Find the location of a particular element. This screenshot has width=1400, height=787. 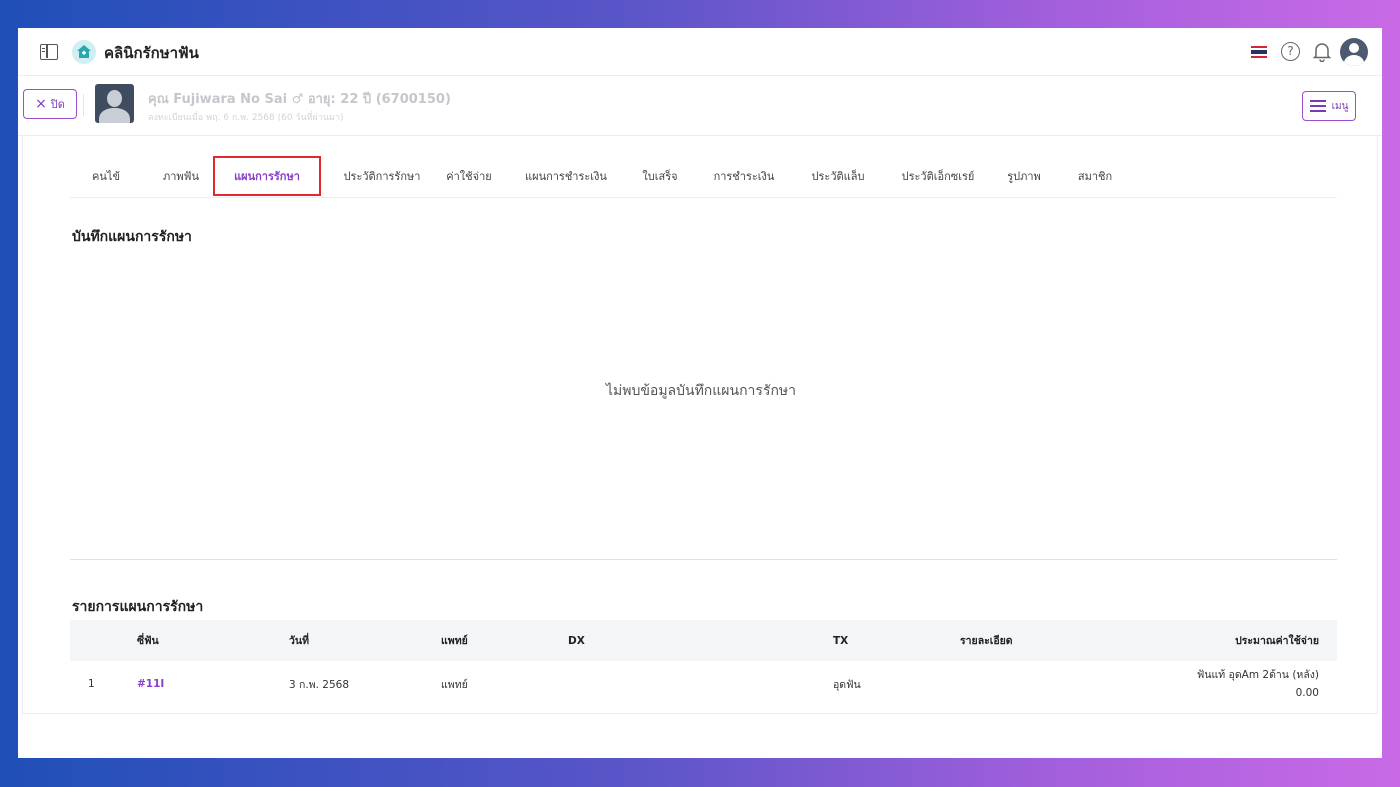

col-cost: ประมาณค่าใช้จ่าย is located at coordinates (1277, 640).